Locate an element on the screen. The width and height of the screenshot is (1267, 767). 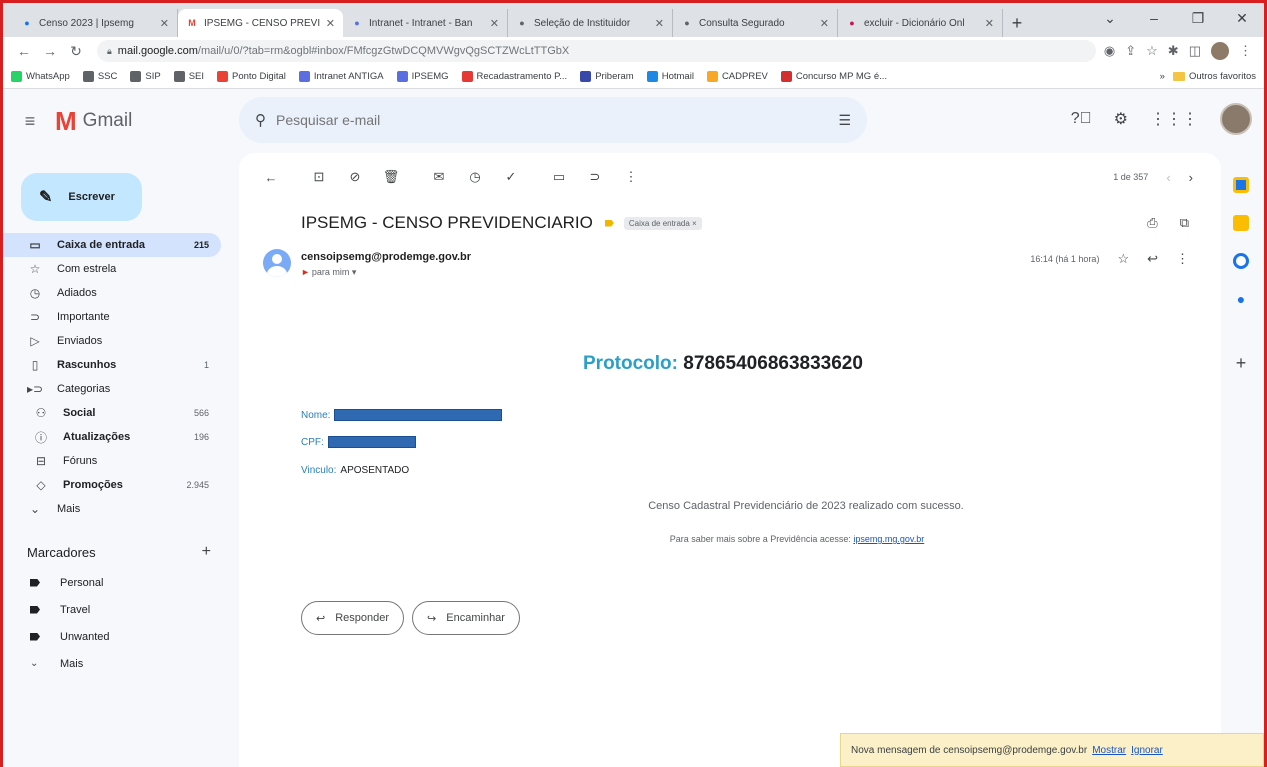
bookmark-item: CADPREV is located at coordinates (737, 76).